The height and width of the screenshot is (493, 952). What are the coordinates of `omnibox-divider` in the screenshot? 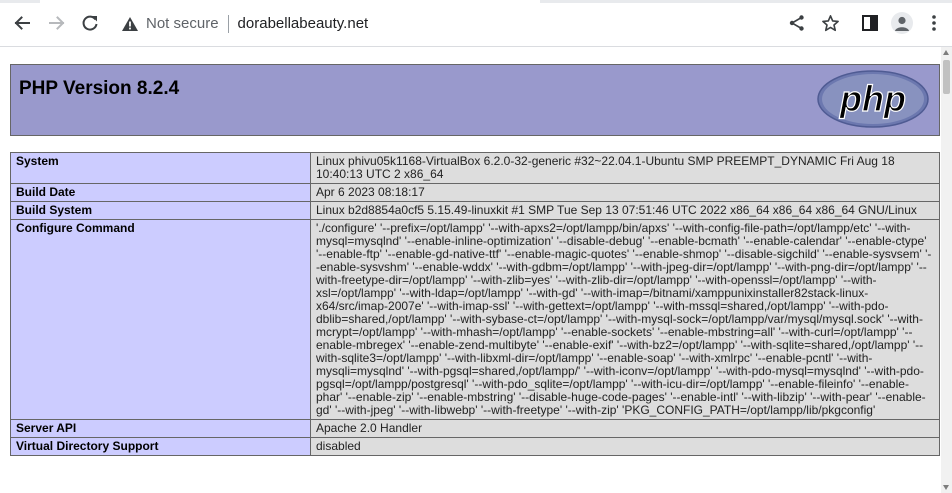 It's located at (228, 23).